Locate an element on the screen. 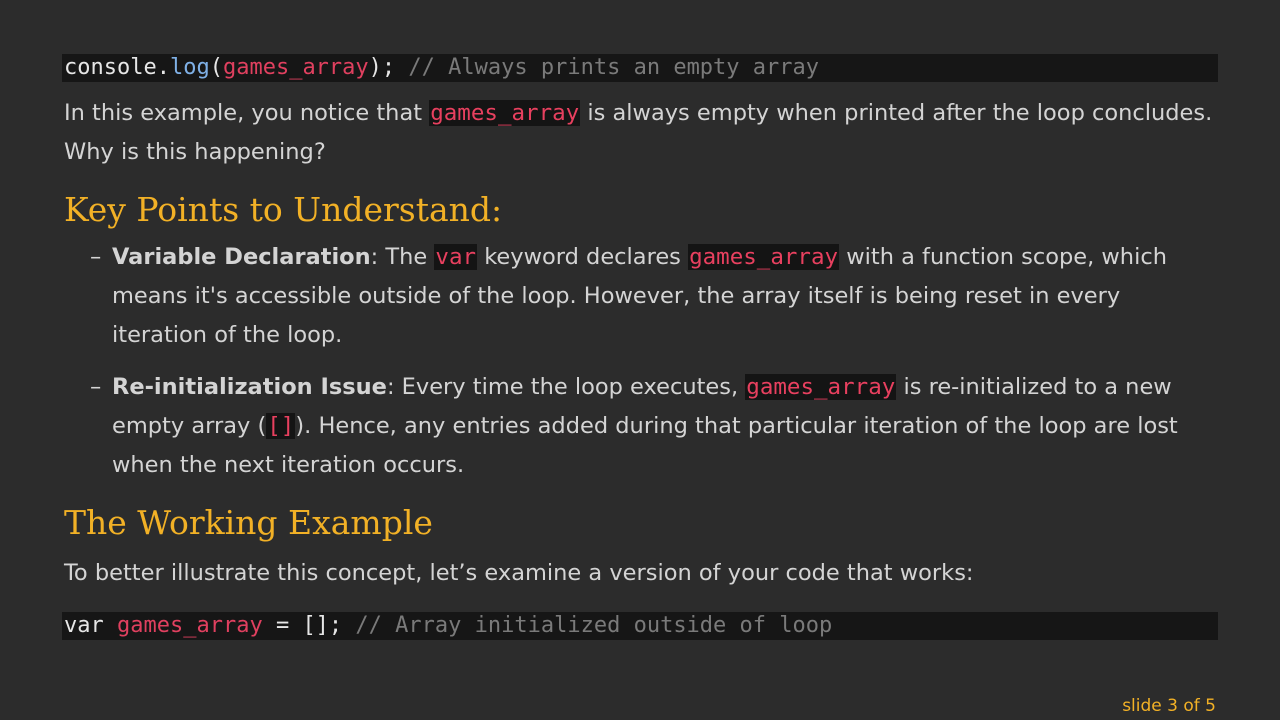 The height and width of the screenshot is (720, 1280). code-token: . is located at coordinates (163, 67).